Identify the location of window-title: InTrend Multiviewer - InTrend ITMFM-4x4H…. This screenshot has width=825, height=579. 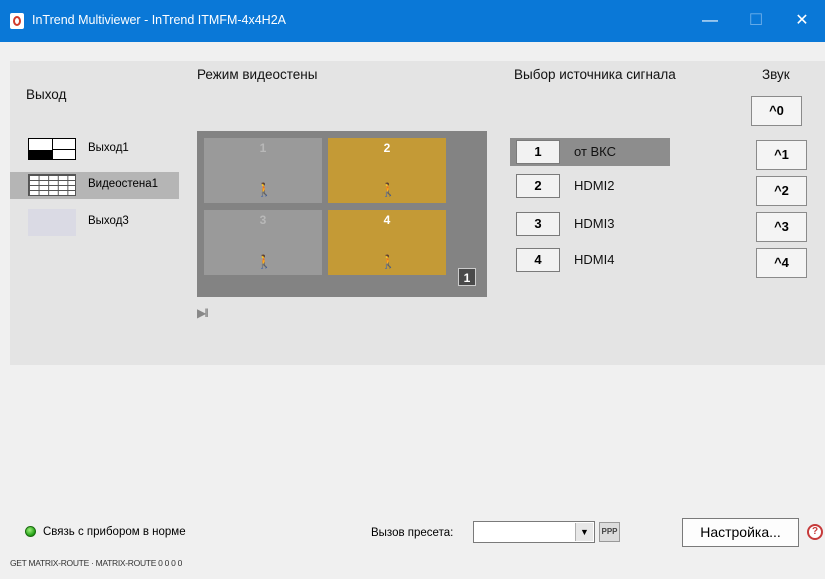
(159, 20).